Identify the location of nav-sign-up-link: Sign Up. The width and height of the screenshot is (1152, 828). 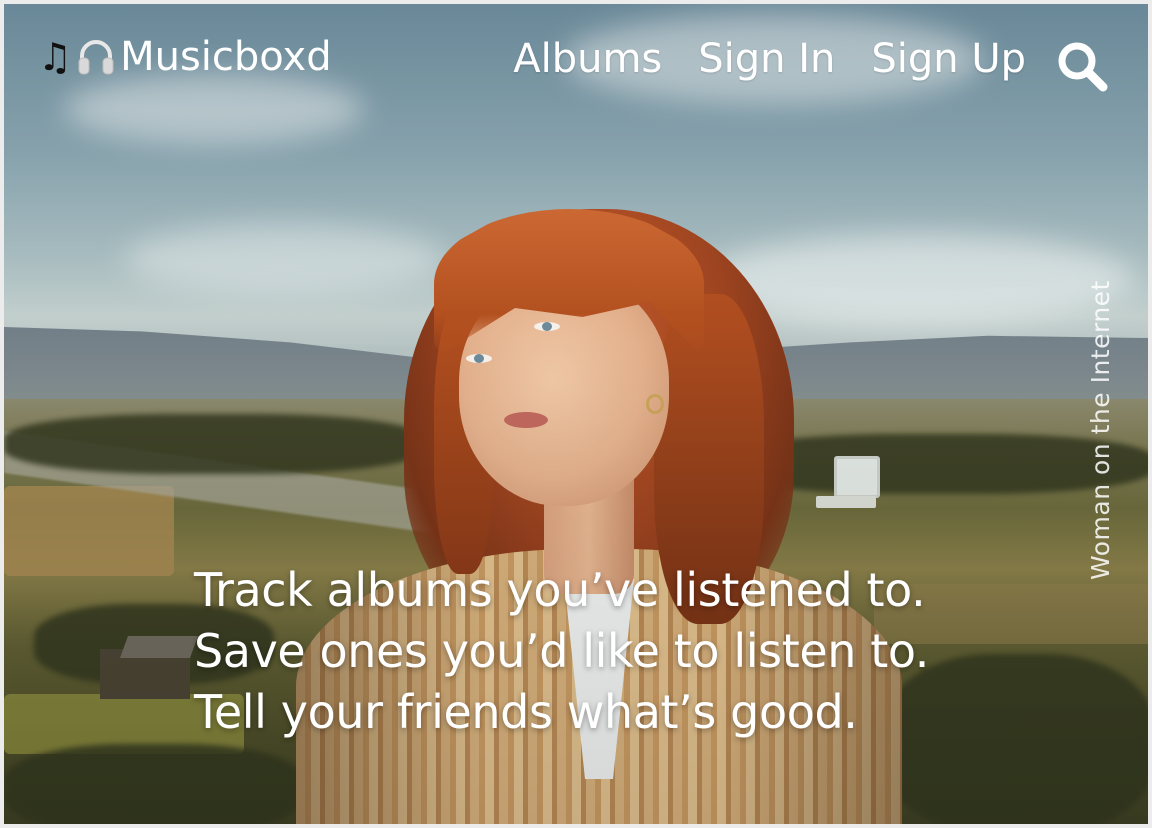
(948, 59).